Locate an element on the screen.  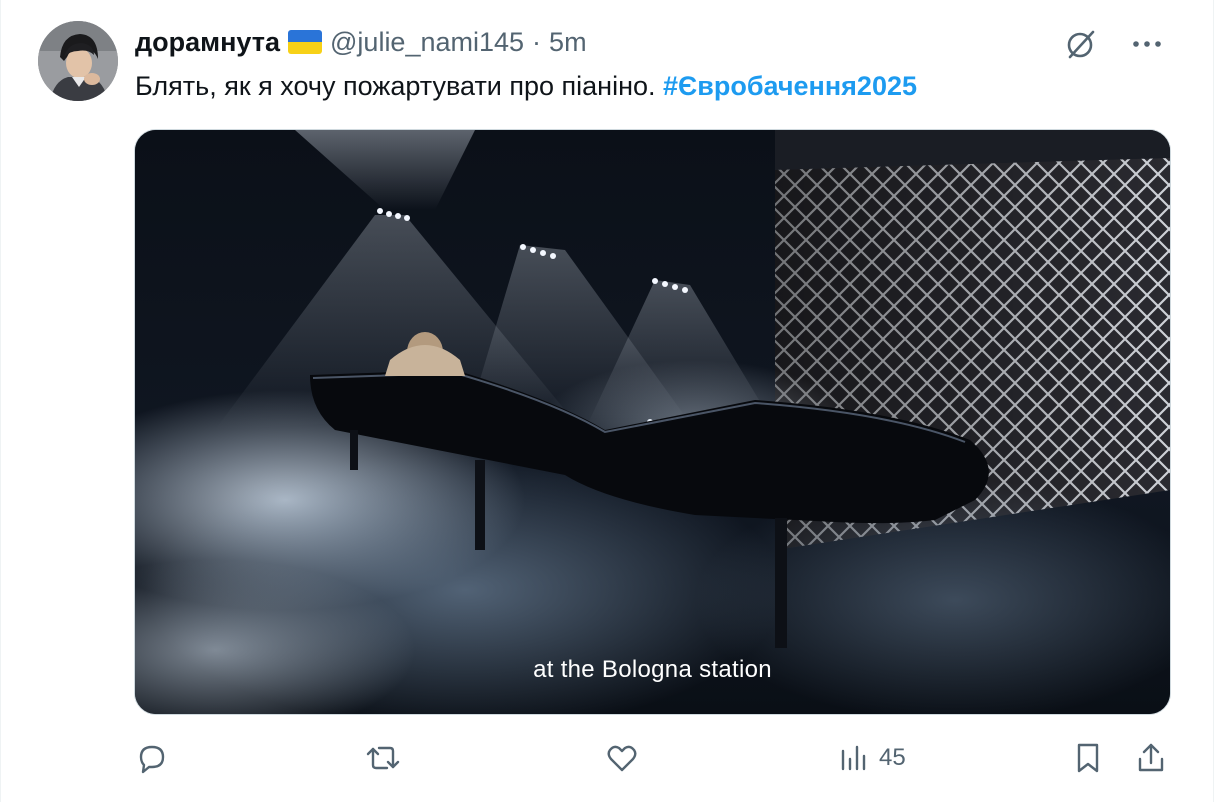
reply-button is located at coordinates (152, 758).